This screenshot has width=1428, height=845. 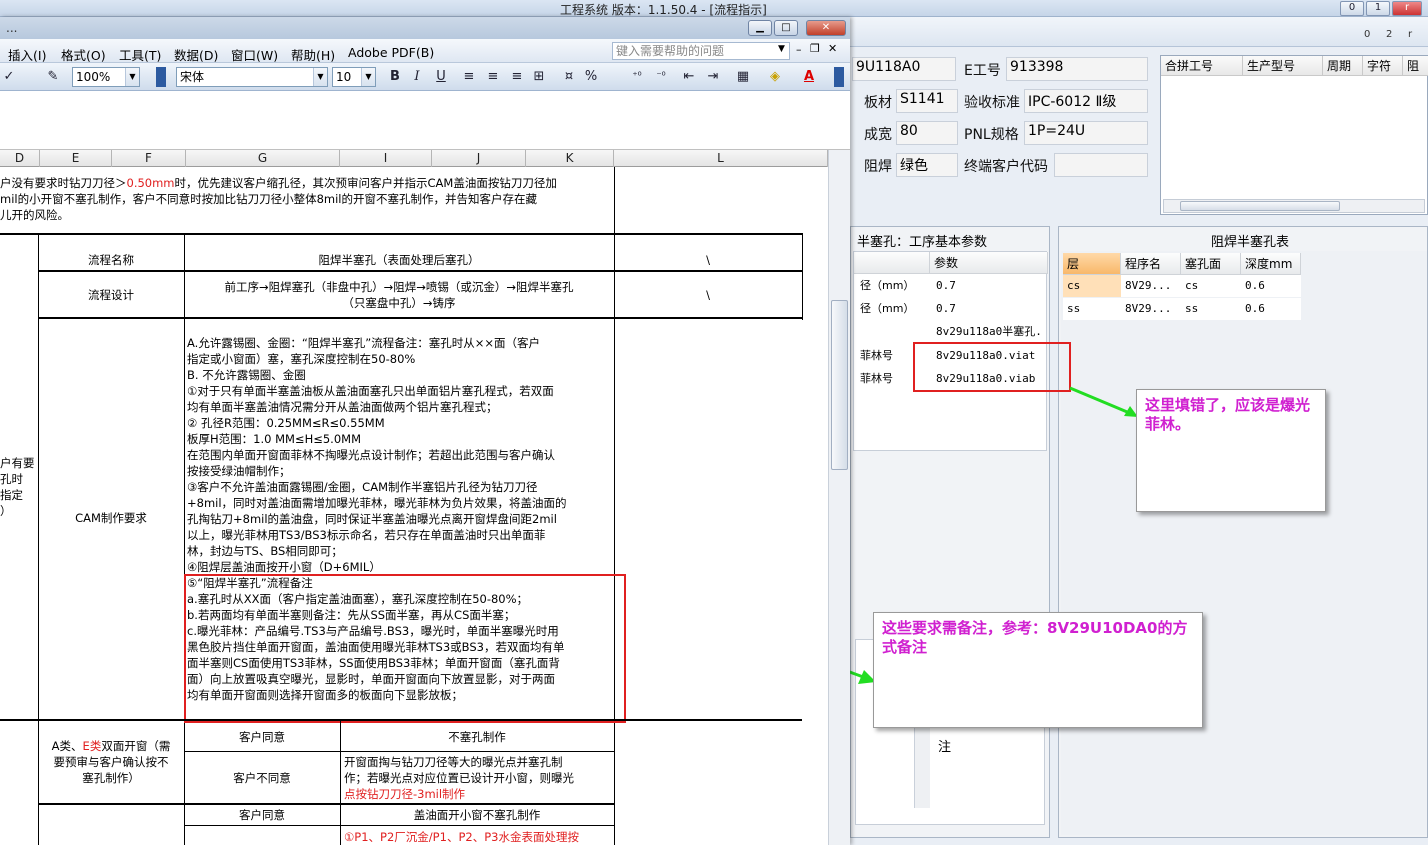 I want to click on size-dropdown-icon: ▼, so click(x=368, y=77).